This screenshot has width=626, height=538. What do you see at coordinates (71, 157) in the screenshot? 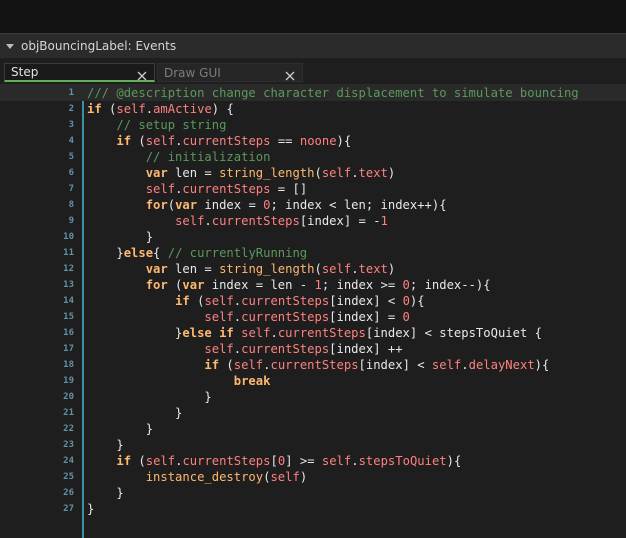
I see `line-number: 5` at bounding box center [71, 157].